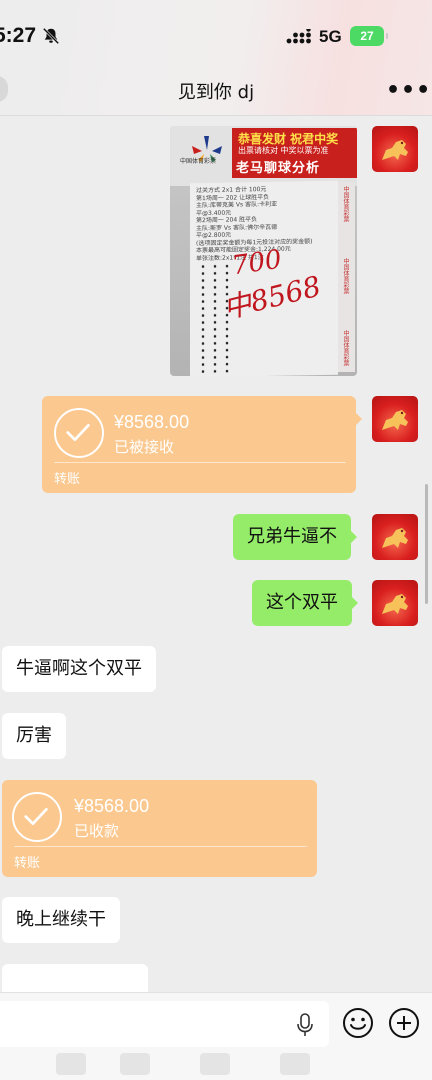 The height and width of the screenshot is (1080, 432). Describe the element at coordinates (295, 537) in the screenshot. I see `message-bubble-sent: 兄弟牛逼不` at that location.